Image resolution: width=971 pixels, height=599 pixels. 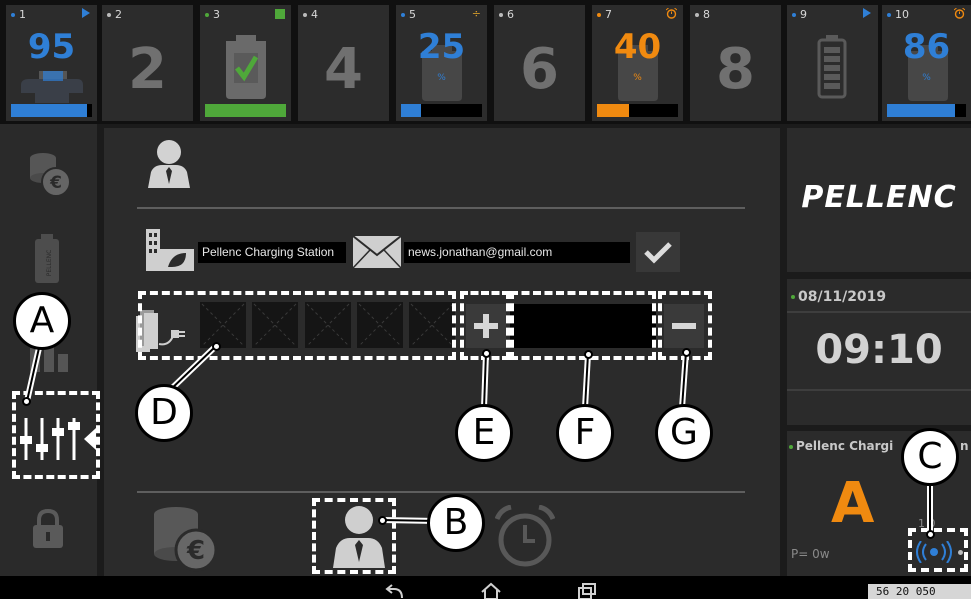 I want to click on divider-bottom, so click(x=441, y=492).